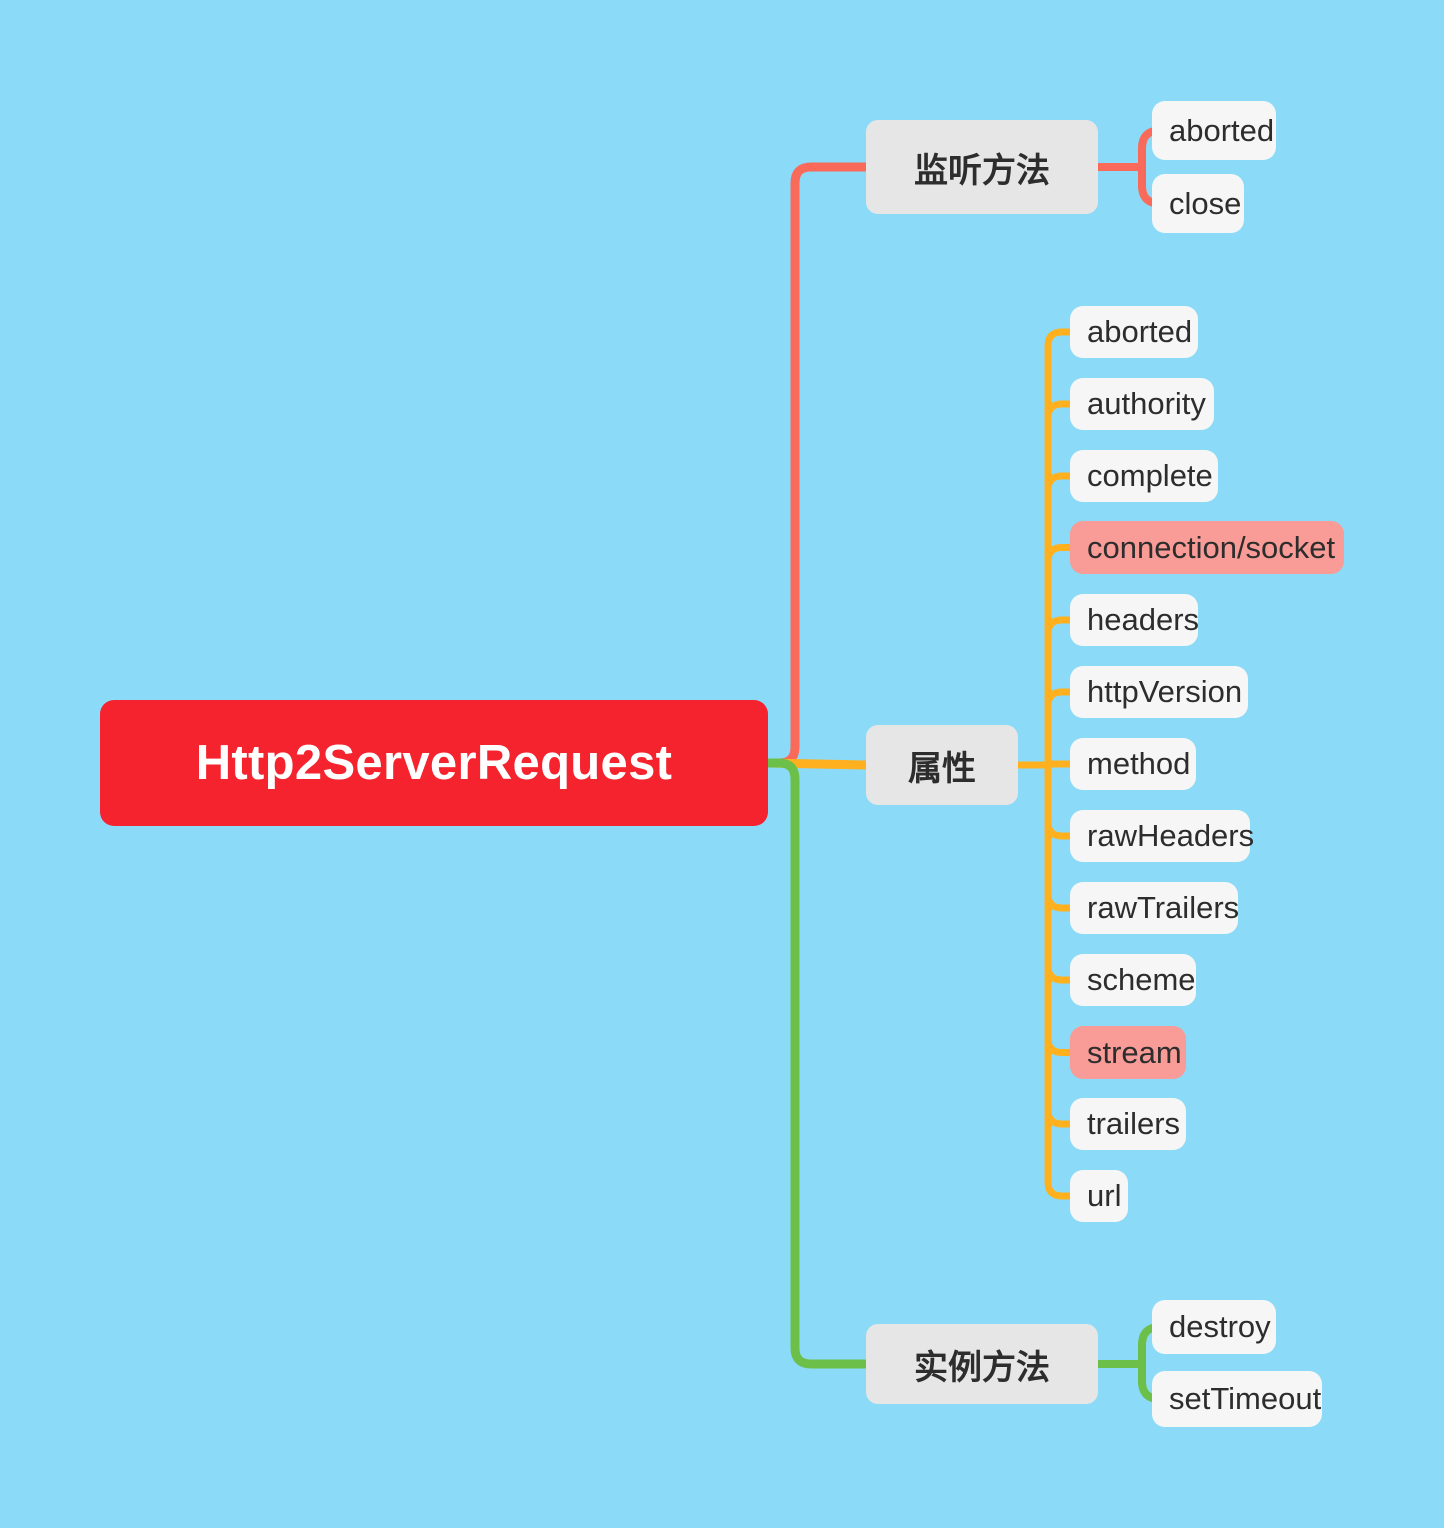 The image size is (1444, 1528). I want to click on leaf-node-properties-5: httpVersion, so click(1159, 692).